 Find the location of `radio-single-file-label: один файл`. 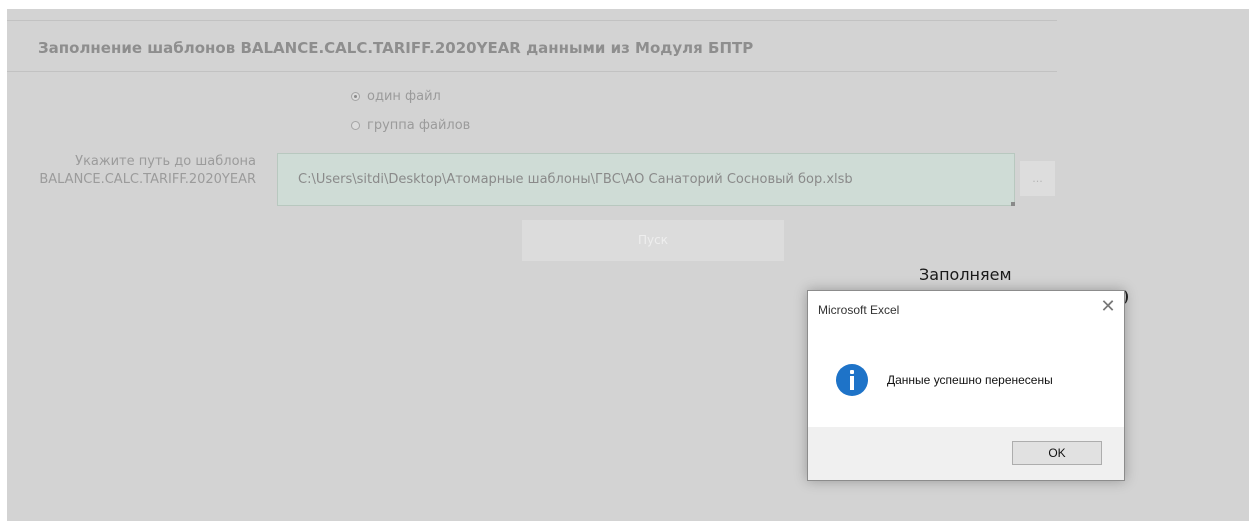

radio-single-file-label: один файл is located at coordinates (404, 96).